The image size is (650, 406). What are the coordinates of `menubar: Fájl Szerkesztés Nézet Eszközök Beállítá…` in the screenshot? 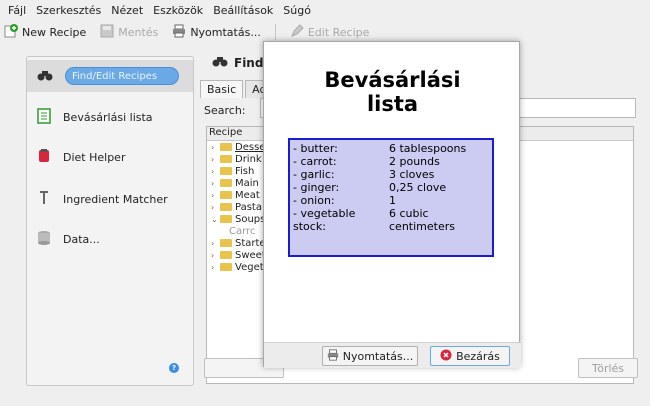 It's located at (325, 10).